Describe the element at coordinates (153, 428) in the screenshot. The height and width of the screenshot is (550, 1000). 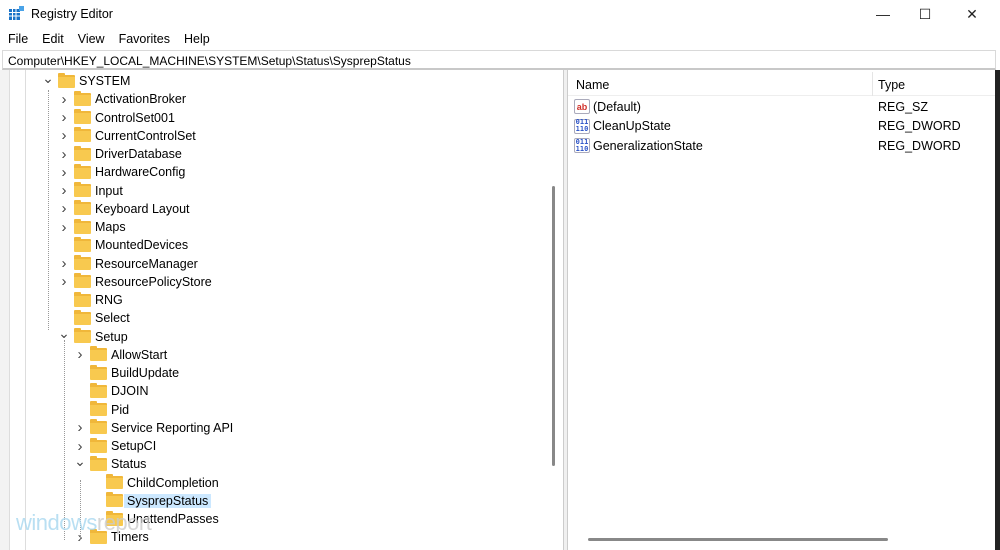
I see `tree-item: › Service Reporting API` at that location.